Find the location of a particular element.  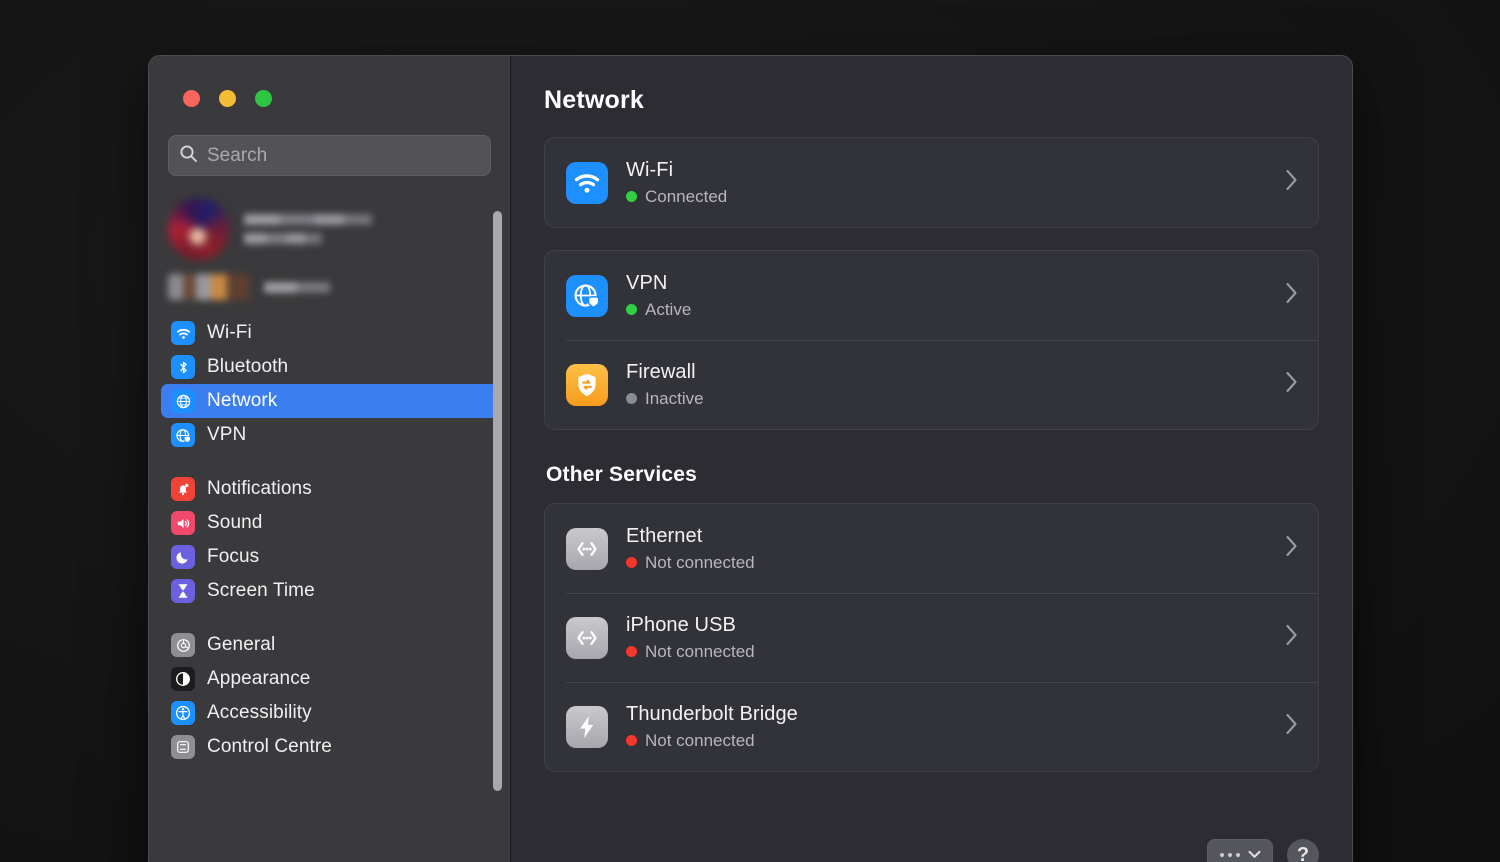

service-text: Firewall Inactive is located at coordinates (955, 385).